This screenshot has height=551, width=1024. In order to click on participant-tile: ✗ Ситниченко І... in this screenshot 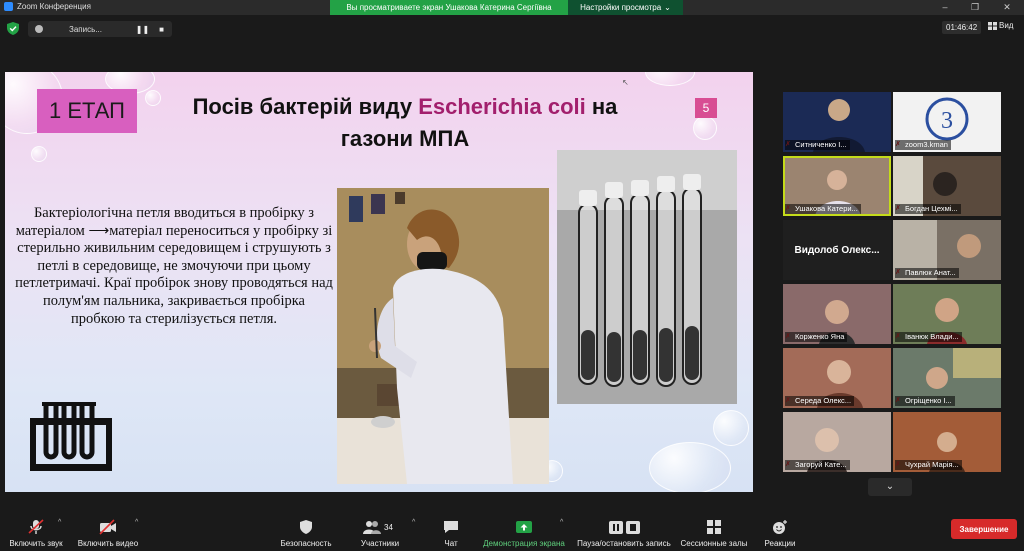, I will do `click(837, 122)`.